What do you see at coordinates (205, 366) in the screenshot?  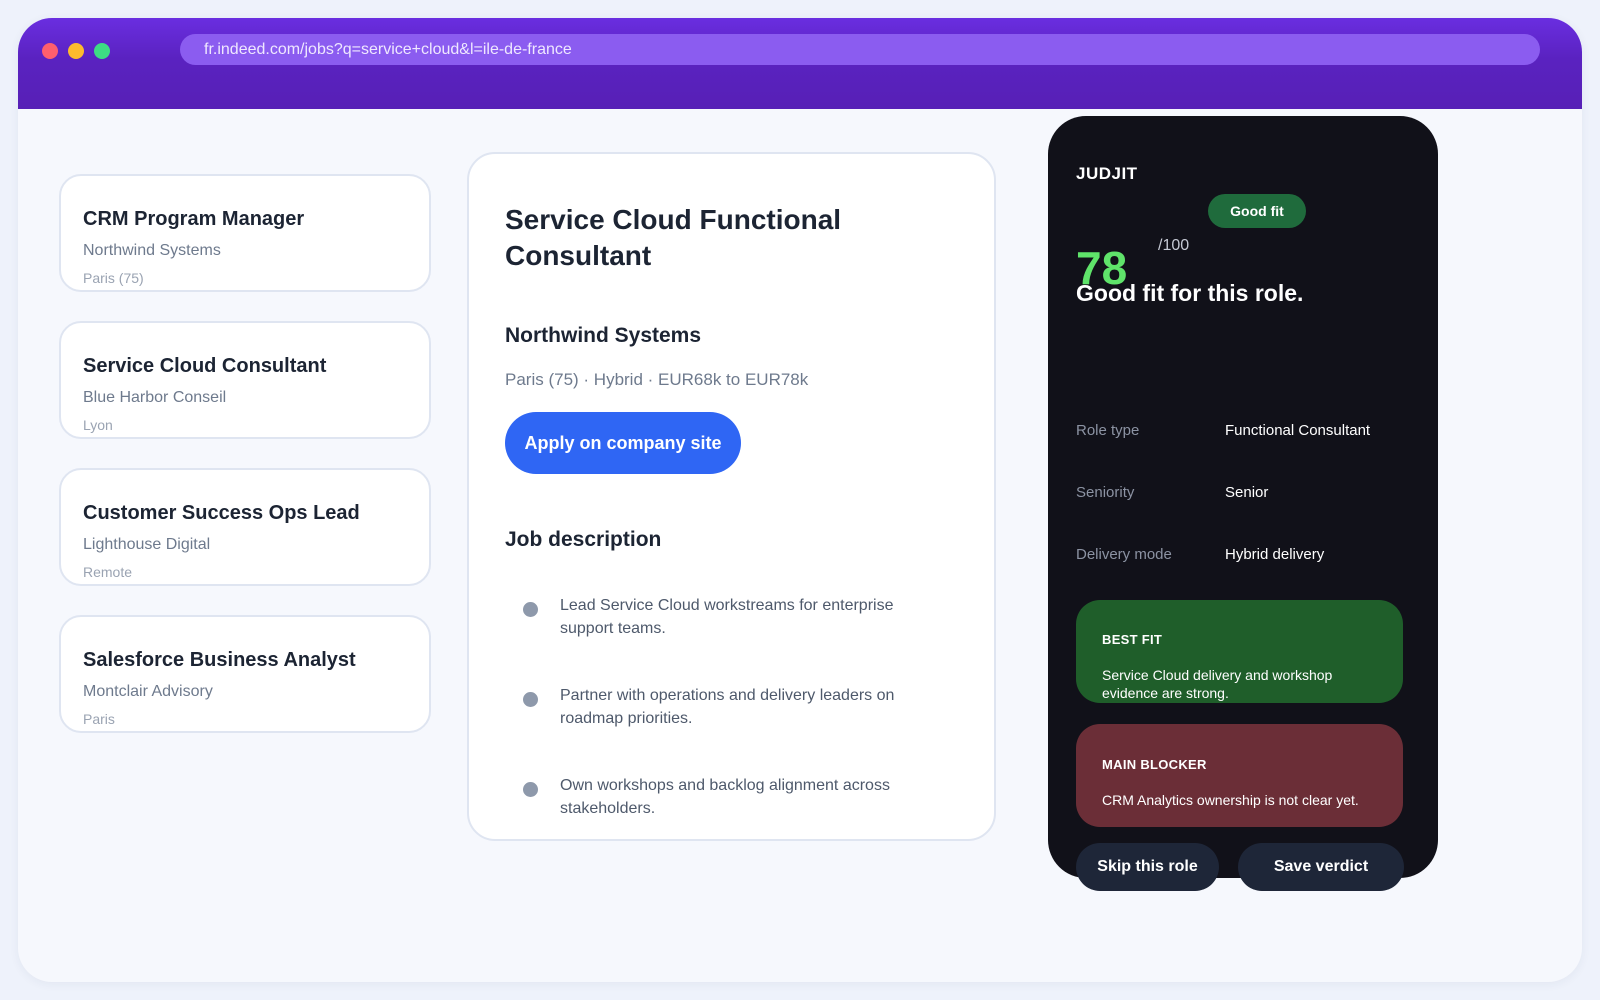 I see `job-title: Service Cloud Consultant` at bounding box center [205, 366].